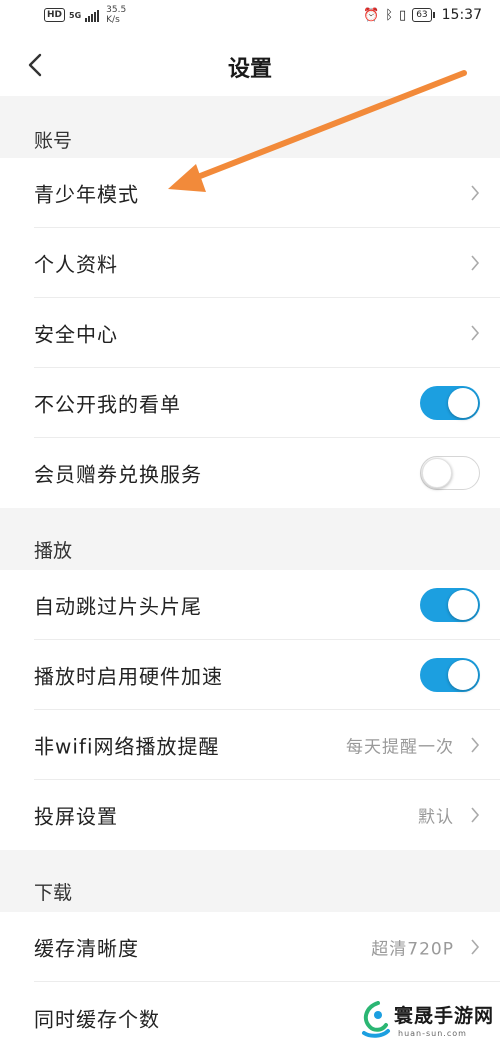  Describe the element at coordinates (76, 334) in the screenshot. I see `row-label: 安全中心` at that location.